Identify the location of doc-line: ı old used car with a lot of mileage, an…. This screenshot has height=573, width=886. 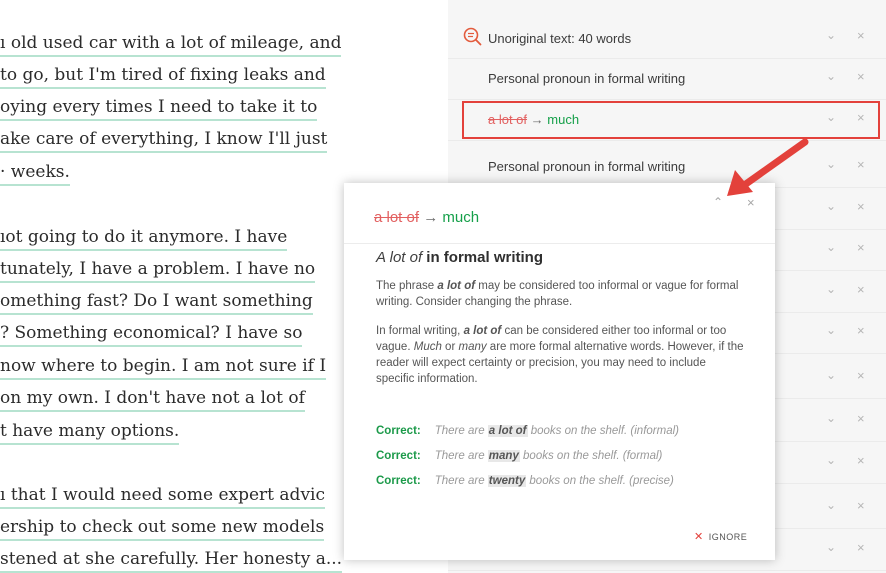
(171, 44).